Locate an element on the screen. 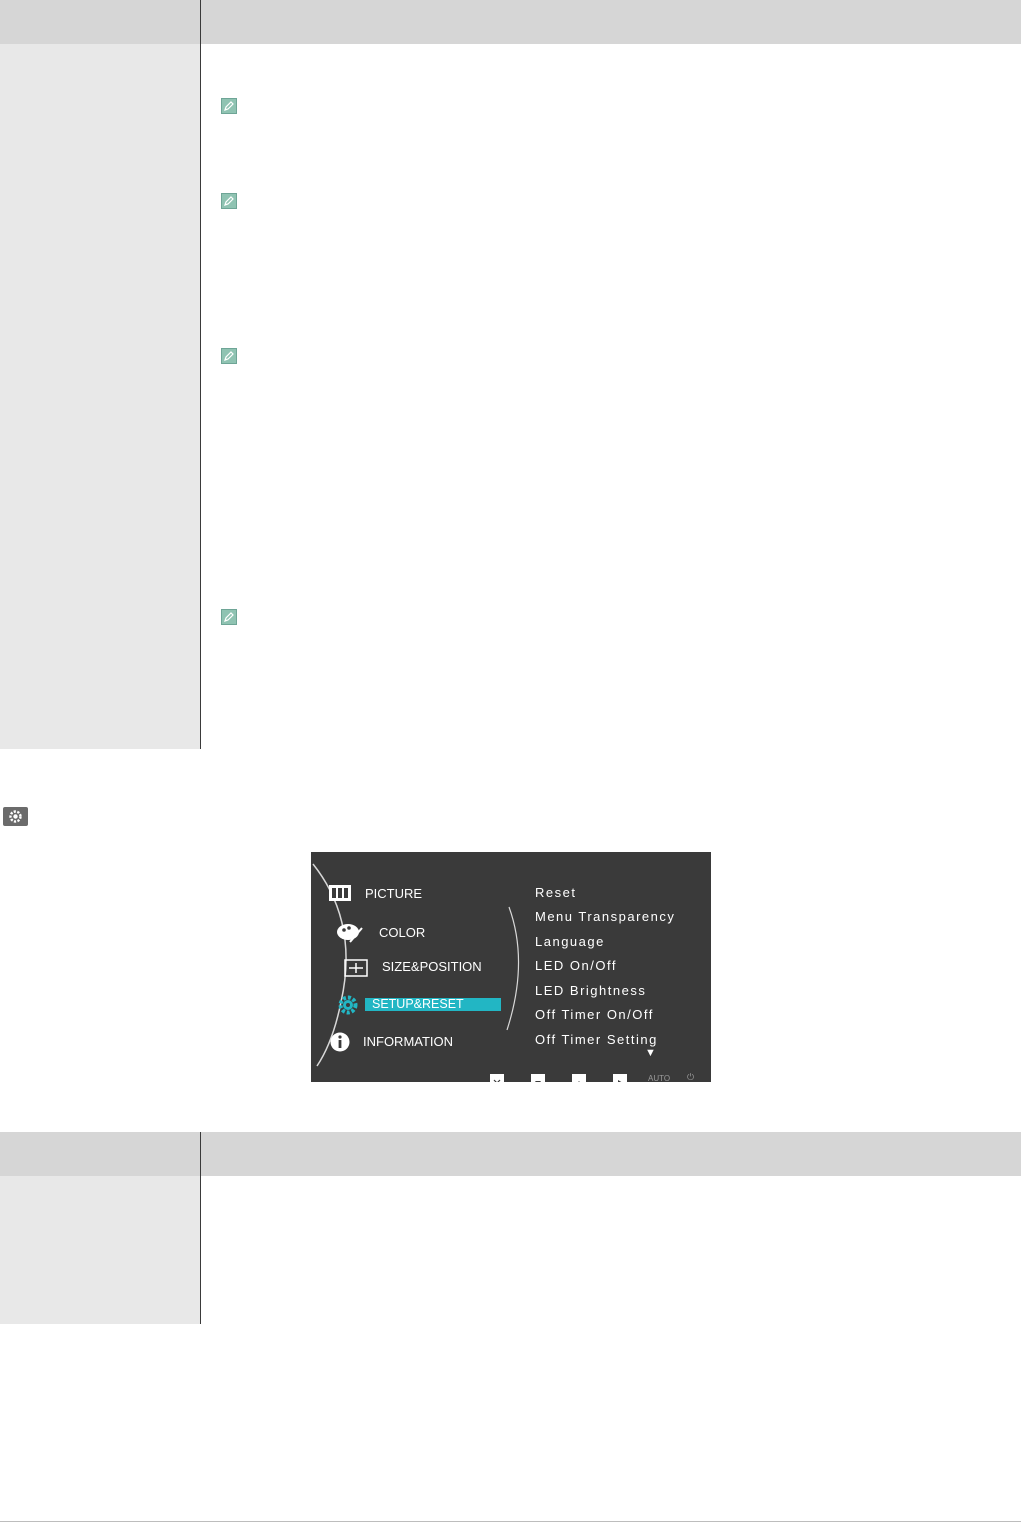  submenu-item-language: Language is located at coordinates (570, 941).